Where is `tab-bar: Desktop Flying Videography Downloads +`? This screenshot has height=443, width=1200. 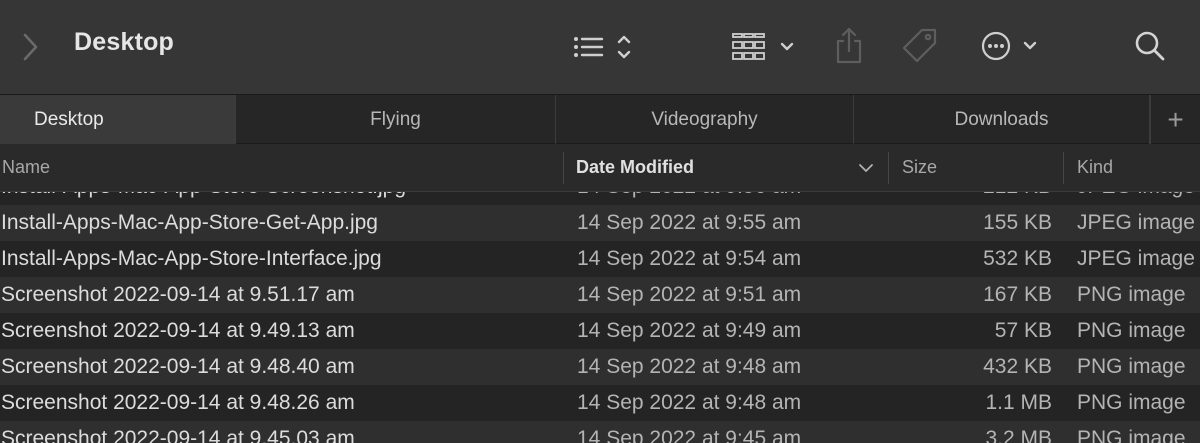 tab-bar: Desktop Flying Videography Downloads + is located at coordinates (600, 119).